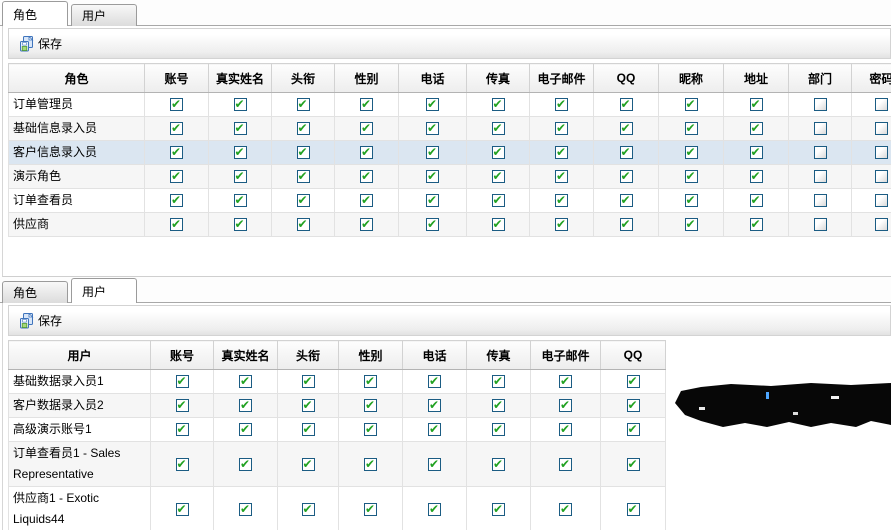 Image resolution: width=891 pixels, height=530 pixels. Describe the element at coordinates (756, 78) in the screenshot. I see `column-header: 地址` at that location.